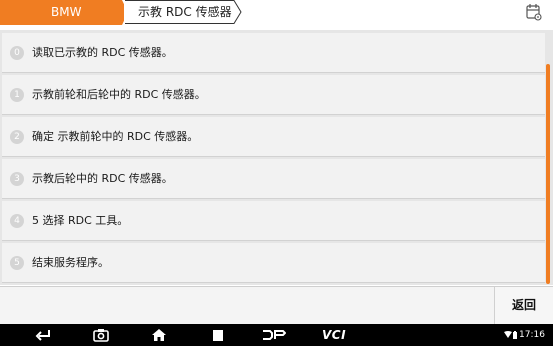 This screenshot has width=553, height=346. Describe the element at coordinates (119, 94) in the screenshot. I see `step-label: 示教前轮和后轮中的 RDC 传感器。` at that location.